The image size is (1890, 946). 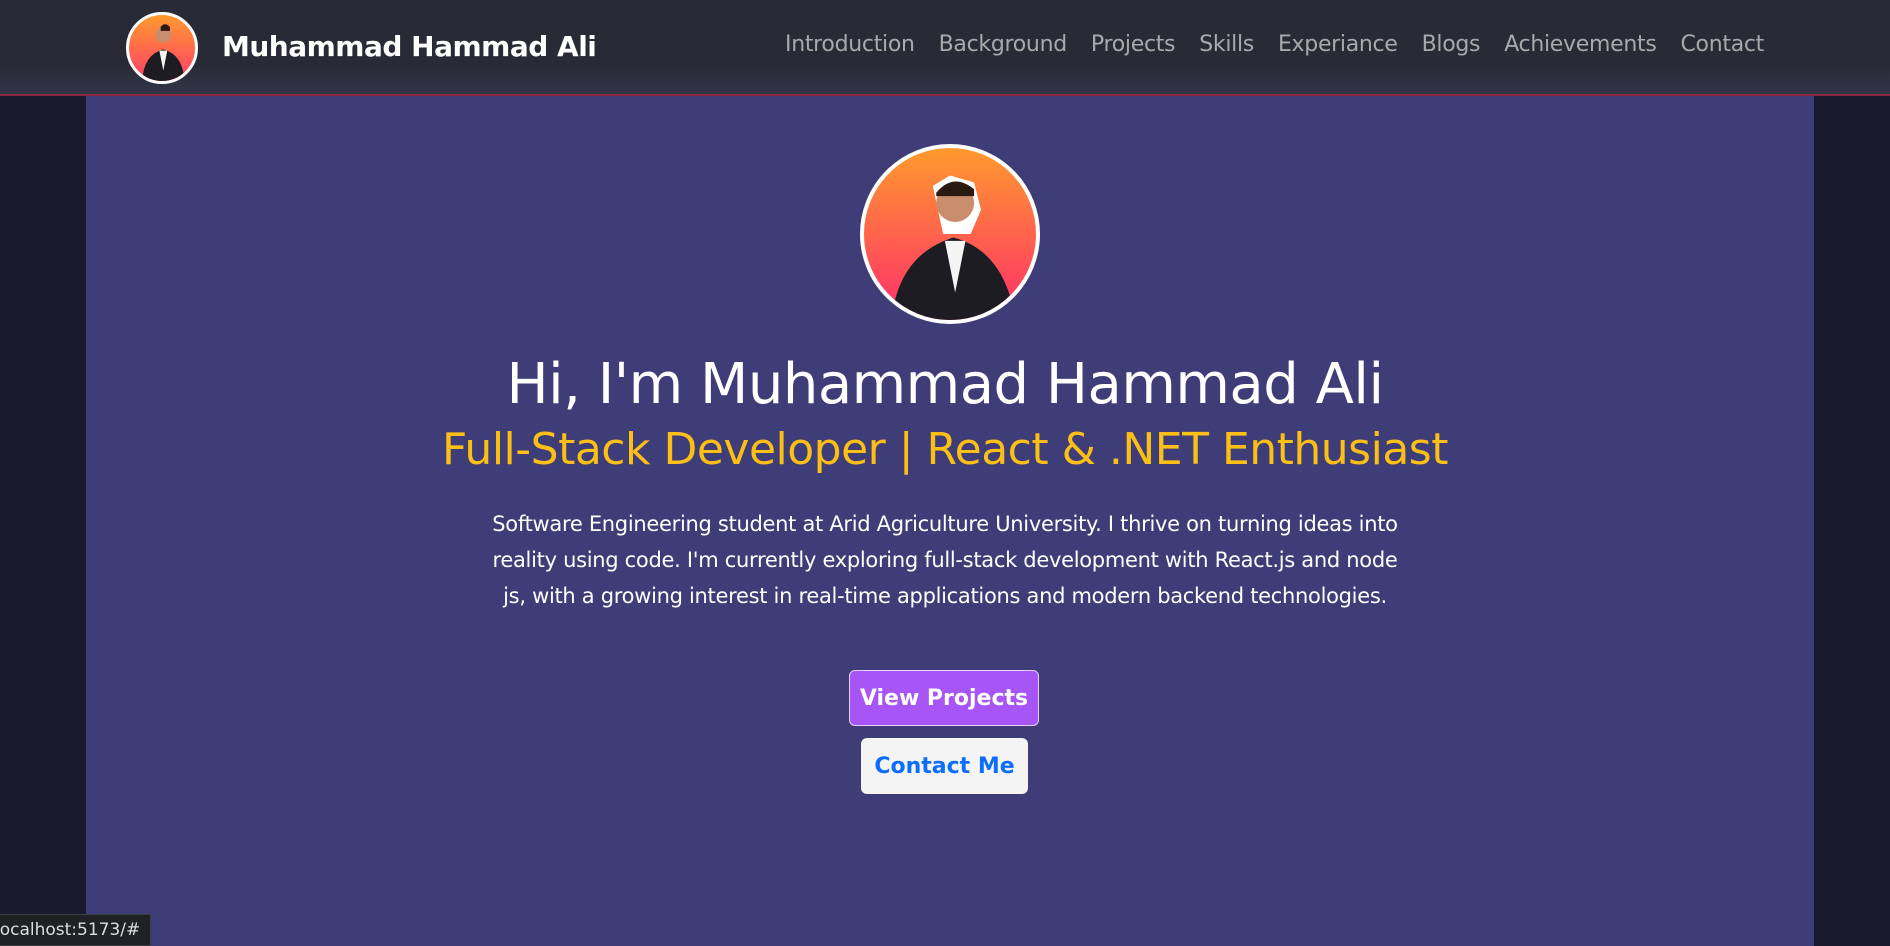 I want to click on brand-name: Muhammad Hammad Ali, so click(x=409, y=46).